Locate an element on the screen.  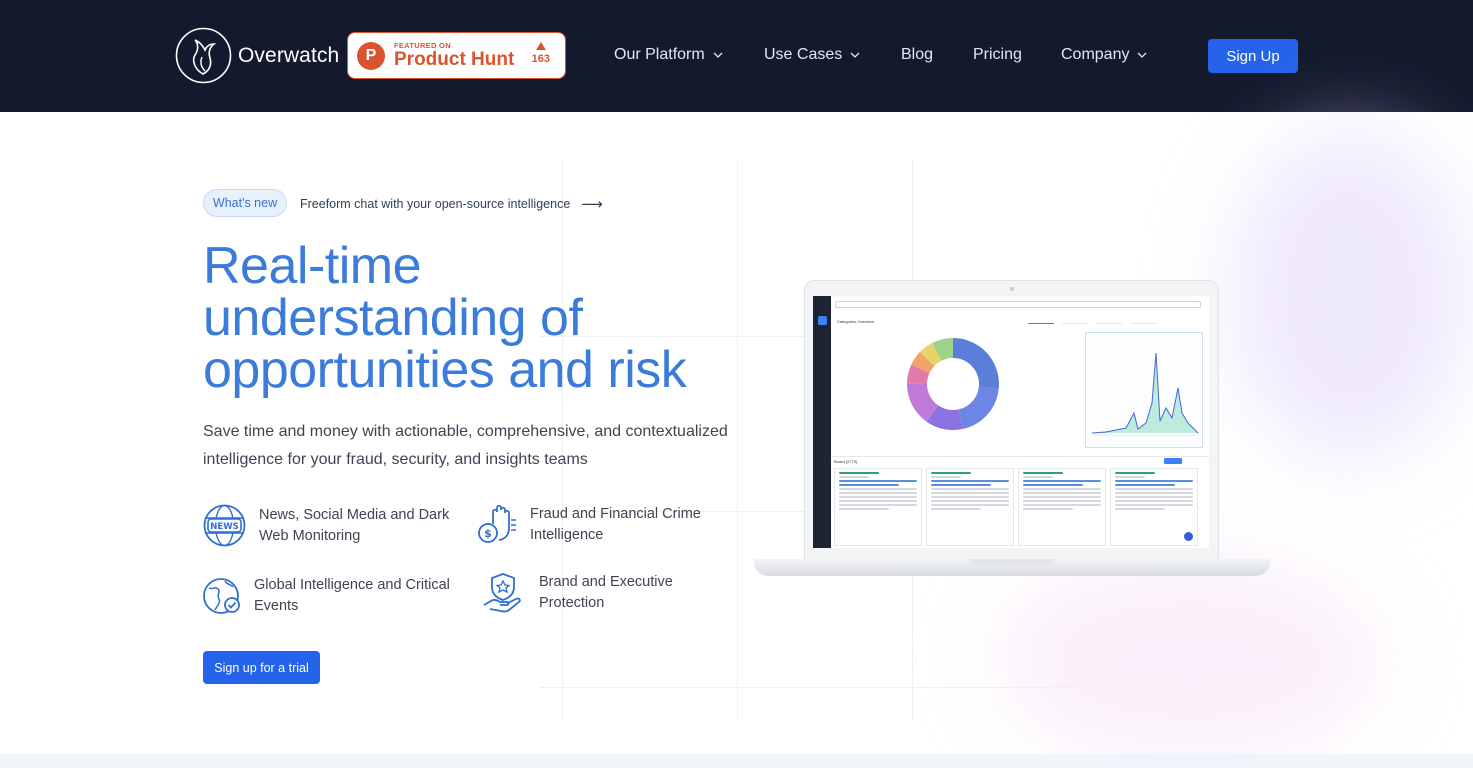
nav-pricing: Pricing is located at coordinates (997, 55).